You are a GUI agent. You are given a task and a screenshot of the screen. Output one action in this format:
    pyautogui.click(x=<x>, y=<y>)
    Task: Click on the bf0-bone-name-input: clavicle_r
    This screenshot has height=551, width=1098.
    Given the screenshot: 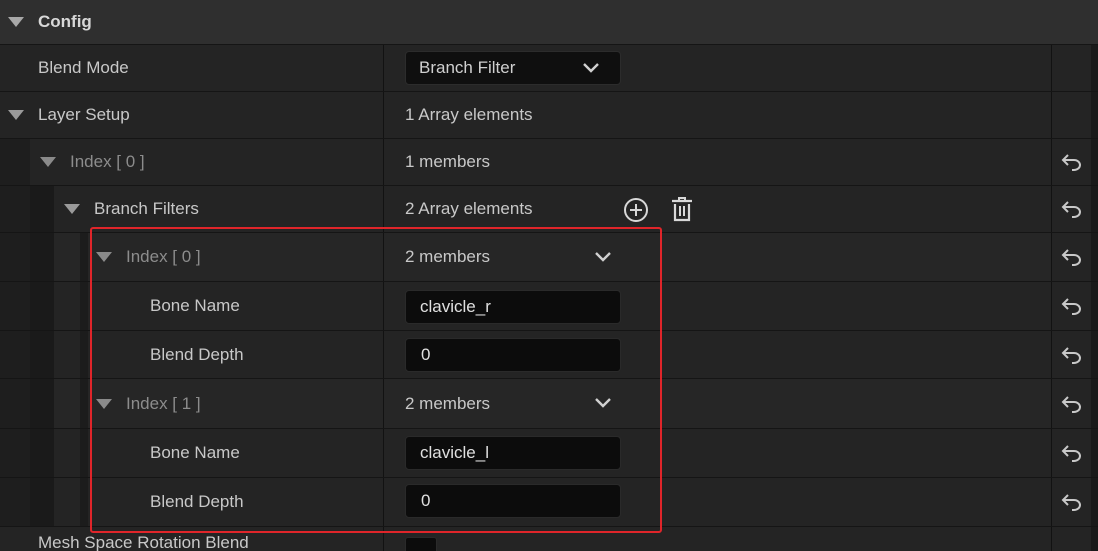 What is the action you would take?
    pyautogui.click(x=513, y=307)
    